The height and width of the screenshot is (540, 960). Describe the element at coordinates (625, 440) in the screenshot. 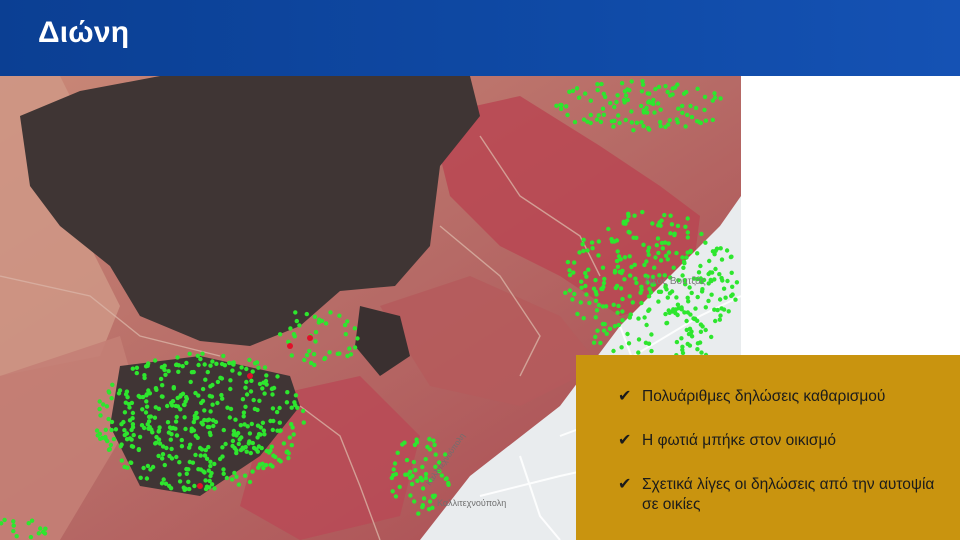

I see `check-icon: ✔` at that location.